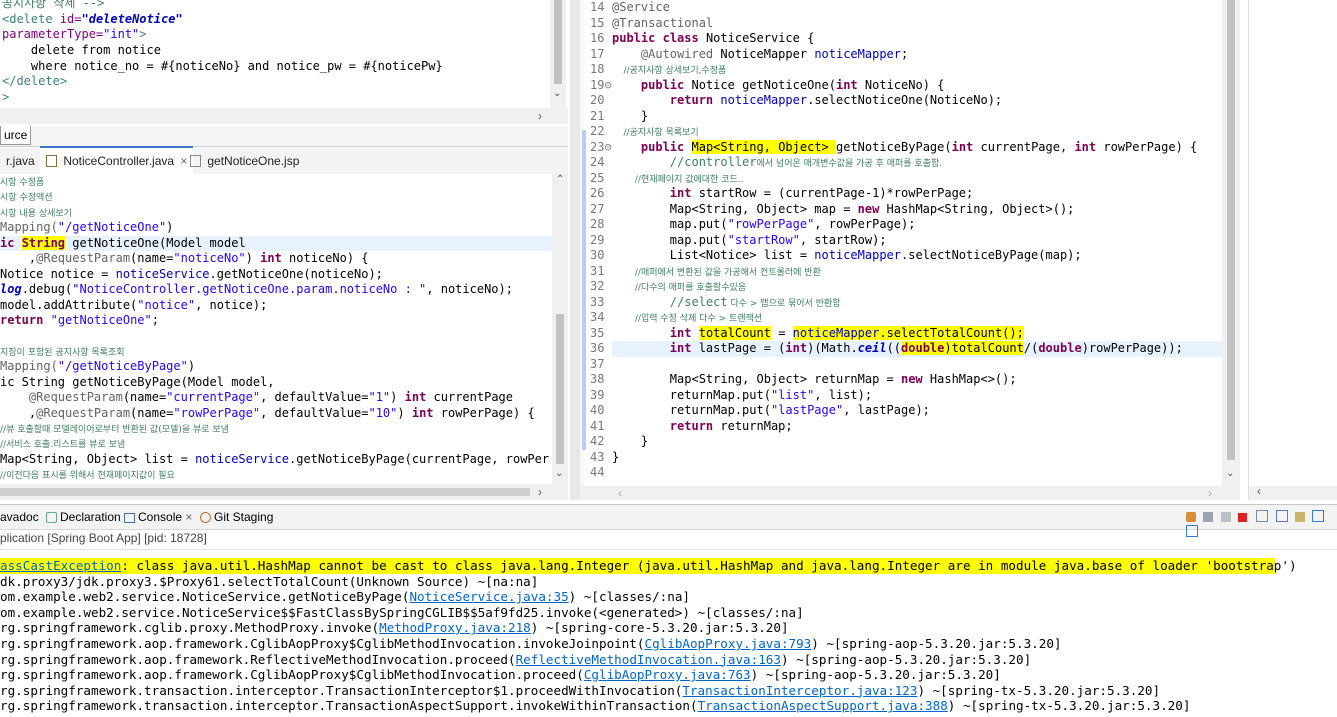 This screenshot has height=717, width=1337. Describe the element at coordinates (1281, 516) in the screenshot. I see `word-wrap-icon` at that location.